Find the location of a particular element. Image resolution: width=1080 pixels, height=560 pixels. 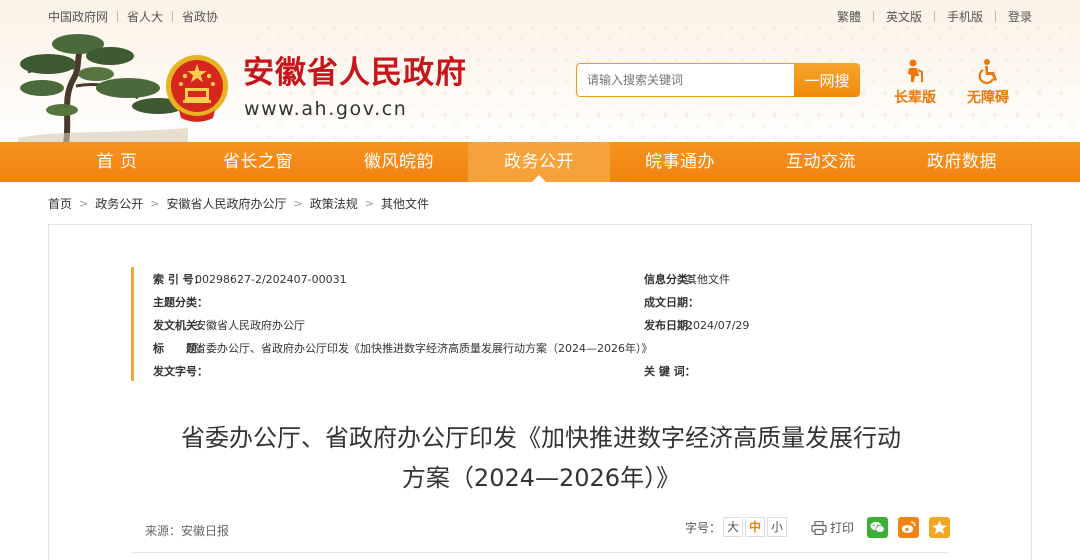

nav-gov-affairs: 政务公开 is located at coordinates (539, 162).